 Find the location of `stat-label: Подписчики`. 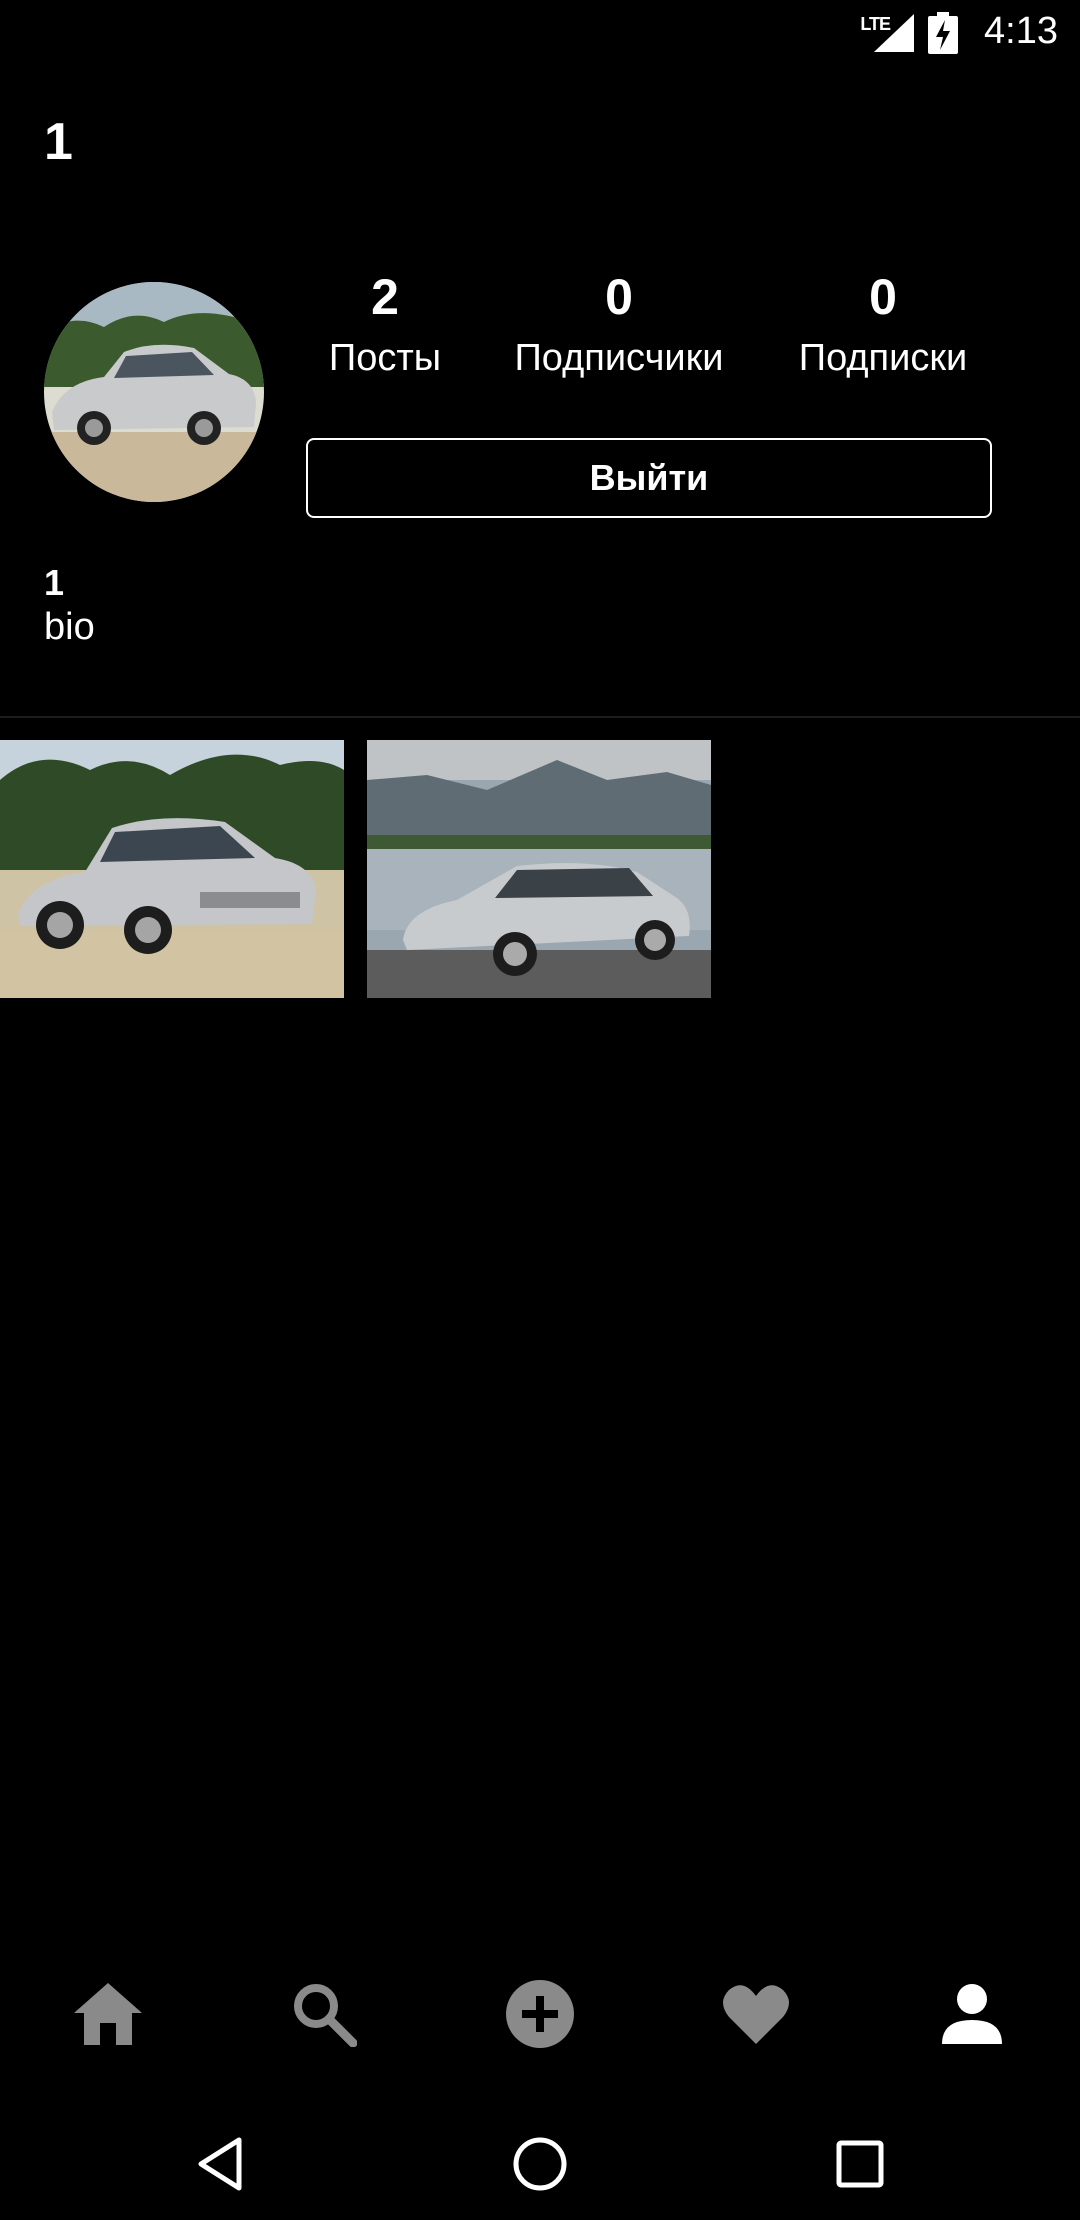

stat-label: Подписчики is located at coordinates (619, 358).